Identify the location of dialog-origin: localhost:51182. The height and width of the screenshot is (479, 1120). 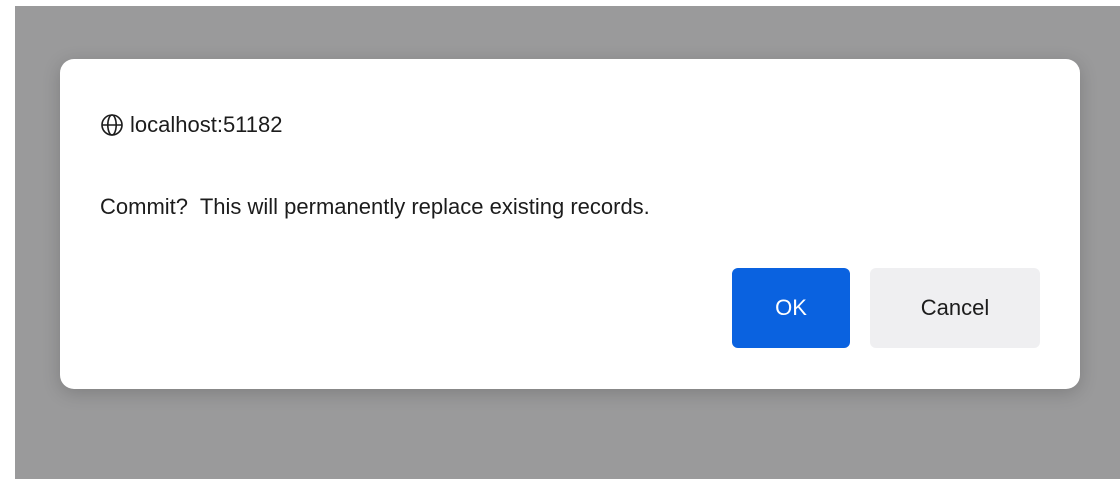
(191, 125).